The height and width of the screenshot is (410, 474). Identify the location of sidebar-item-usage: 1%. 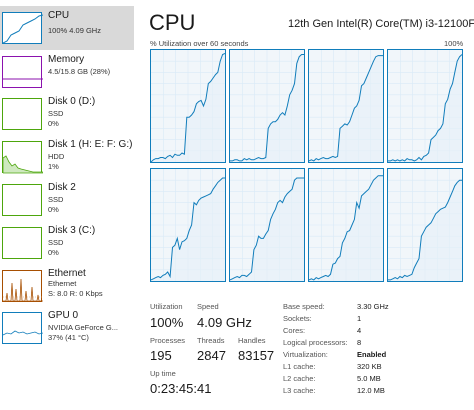
(53, 166).